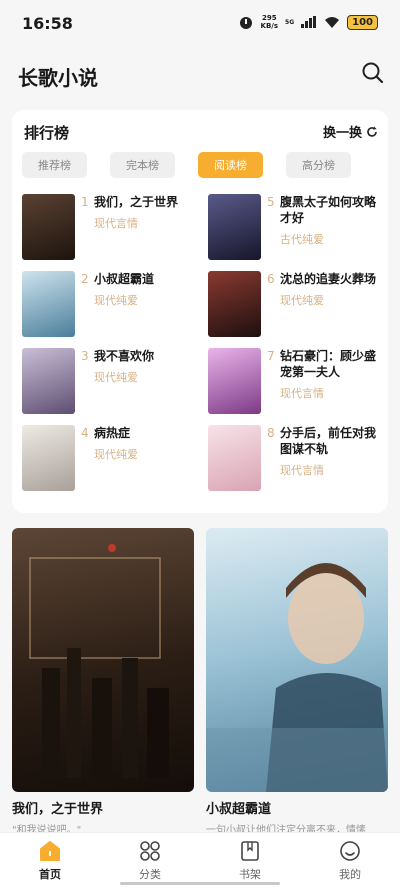 The height and width of the screenshot is (889, 400). I want to click on book-title: 分手后，前任对我图谋不轨, so click(328, 441).